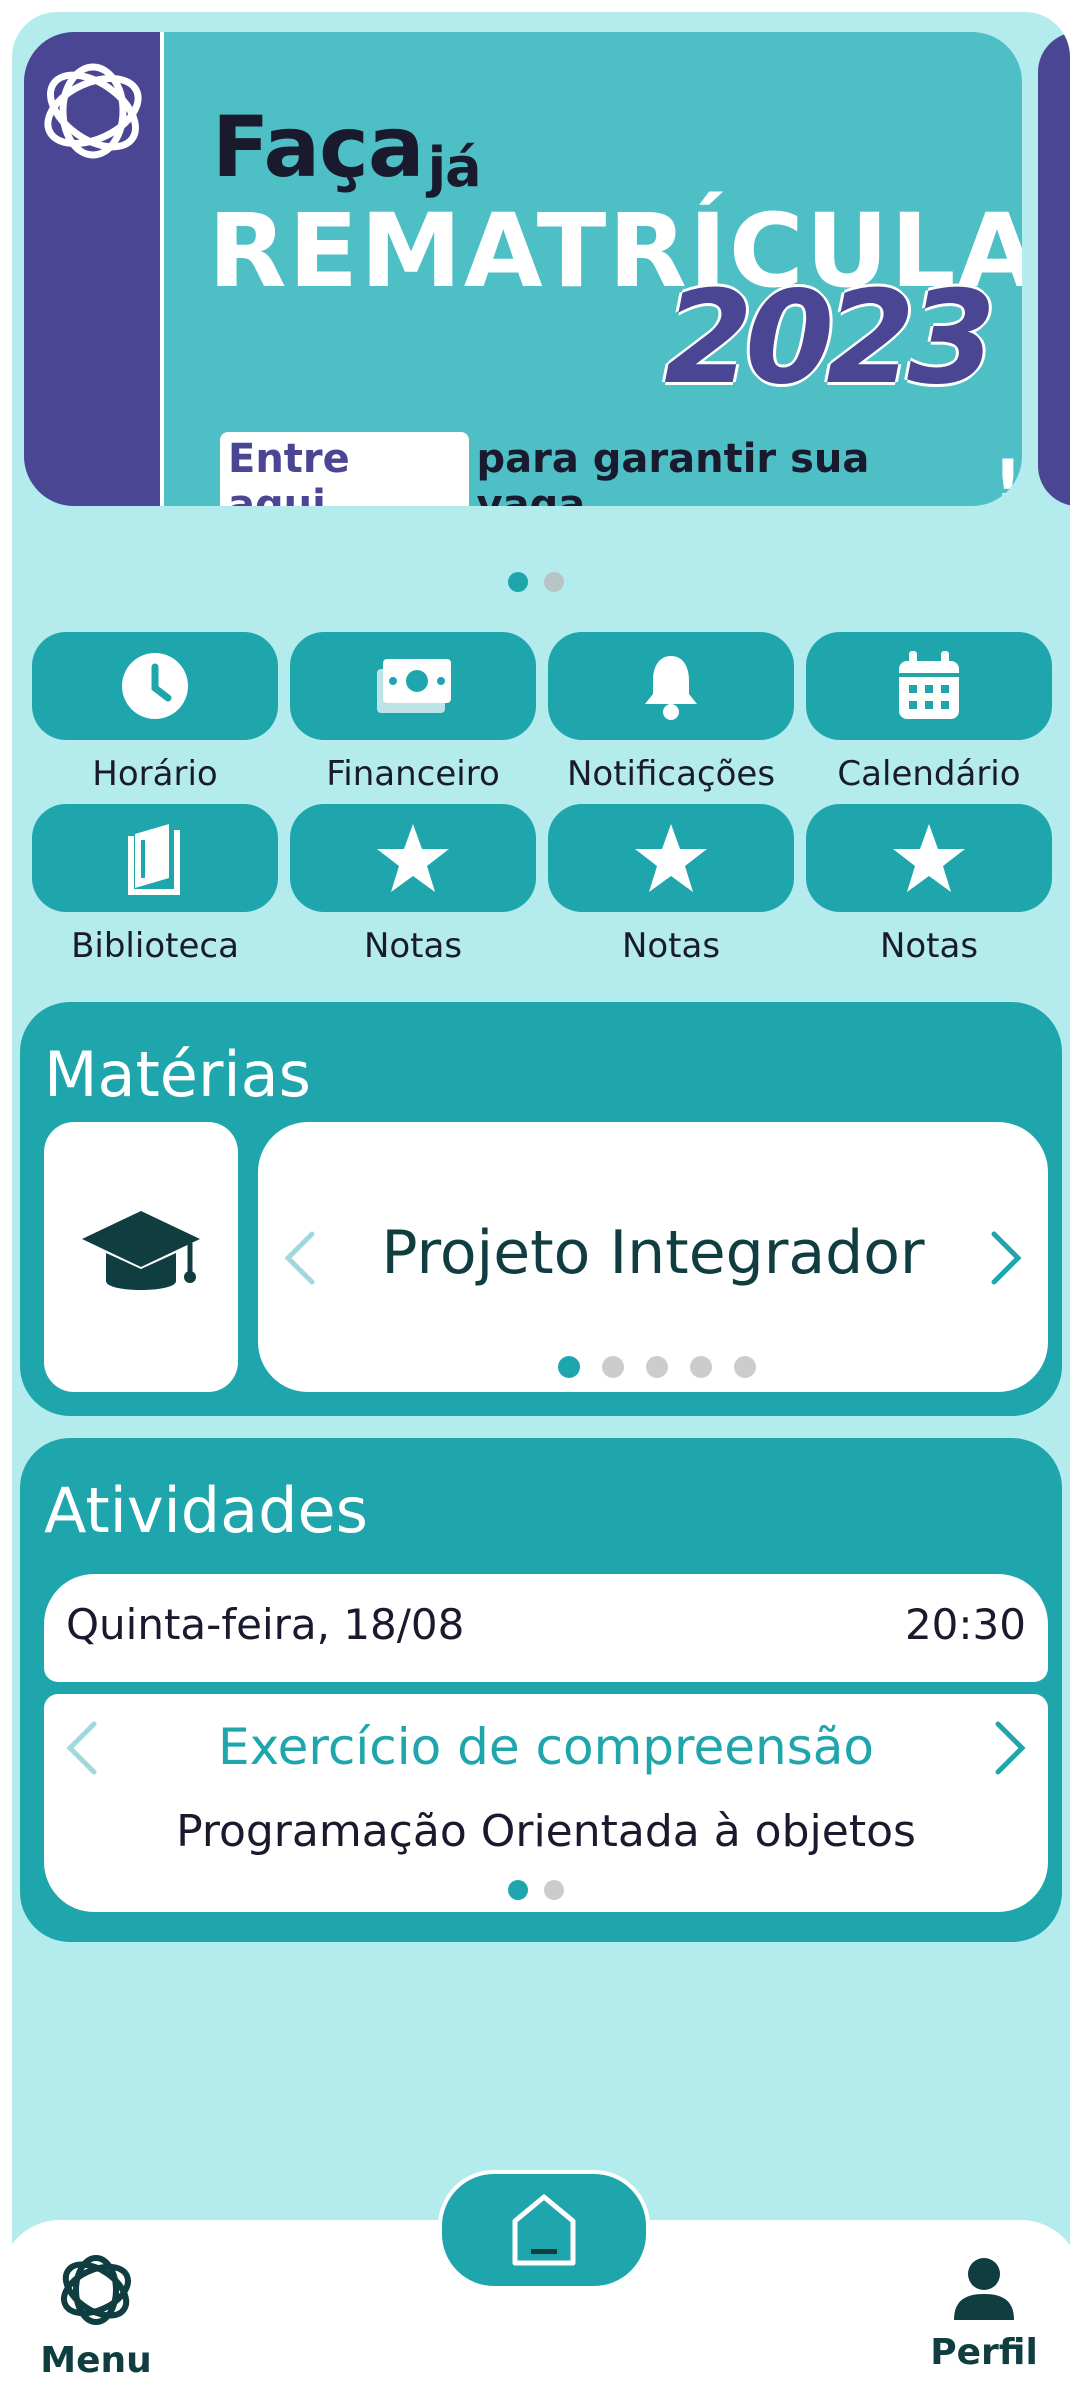 The image size is (1081, 2401). I want to click on notas-label-2: Notas, so click(671, 946).